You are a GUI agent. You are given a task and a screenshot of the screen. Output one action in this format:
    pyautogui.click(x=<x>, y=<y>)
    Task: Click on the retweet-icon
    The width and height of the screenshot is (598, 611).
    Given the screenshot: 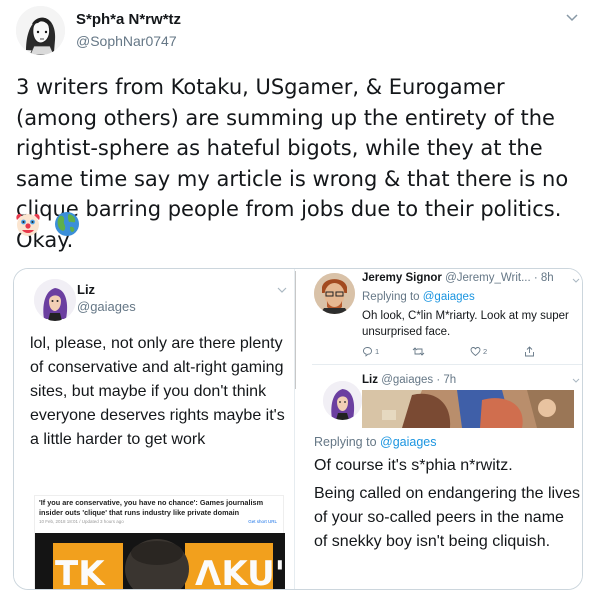 What is the action you would take?
    pyautogui.click(x=418, y=351)
    